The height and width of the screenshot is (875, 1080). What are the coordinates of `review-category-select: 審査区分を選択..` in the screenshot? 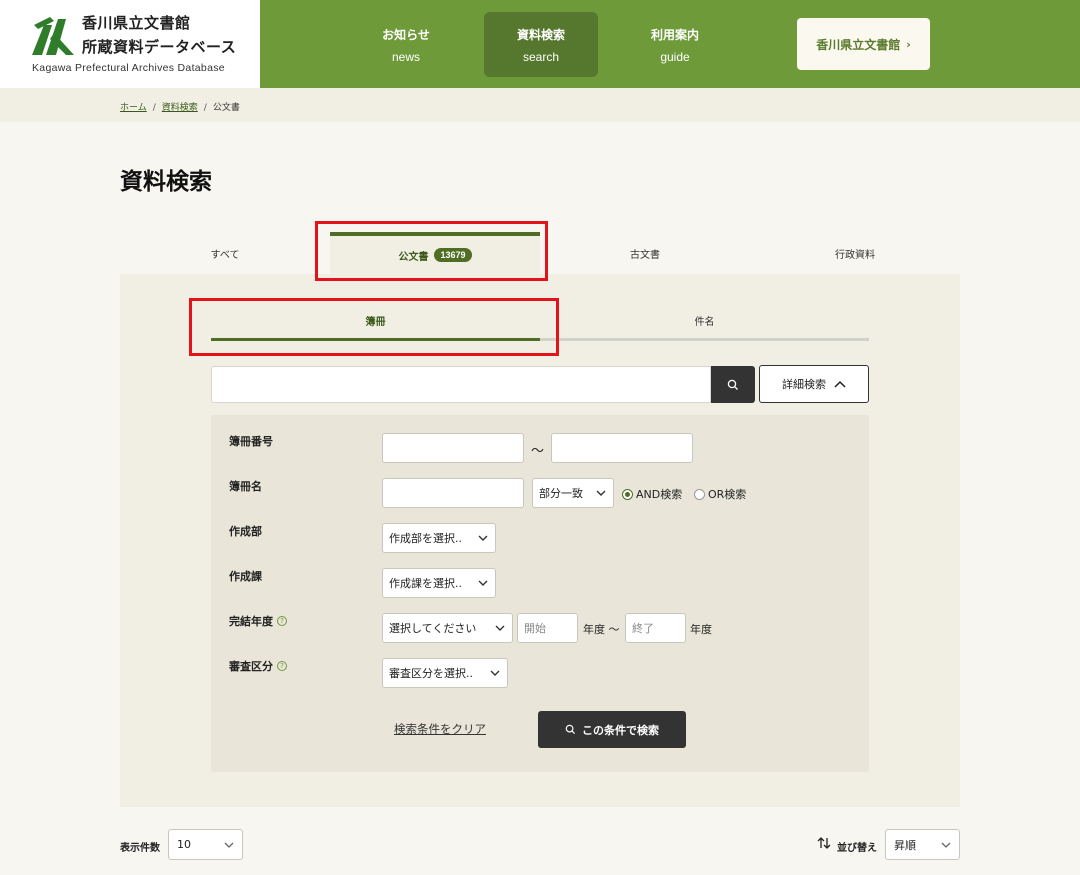 It's located at (445, 673).